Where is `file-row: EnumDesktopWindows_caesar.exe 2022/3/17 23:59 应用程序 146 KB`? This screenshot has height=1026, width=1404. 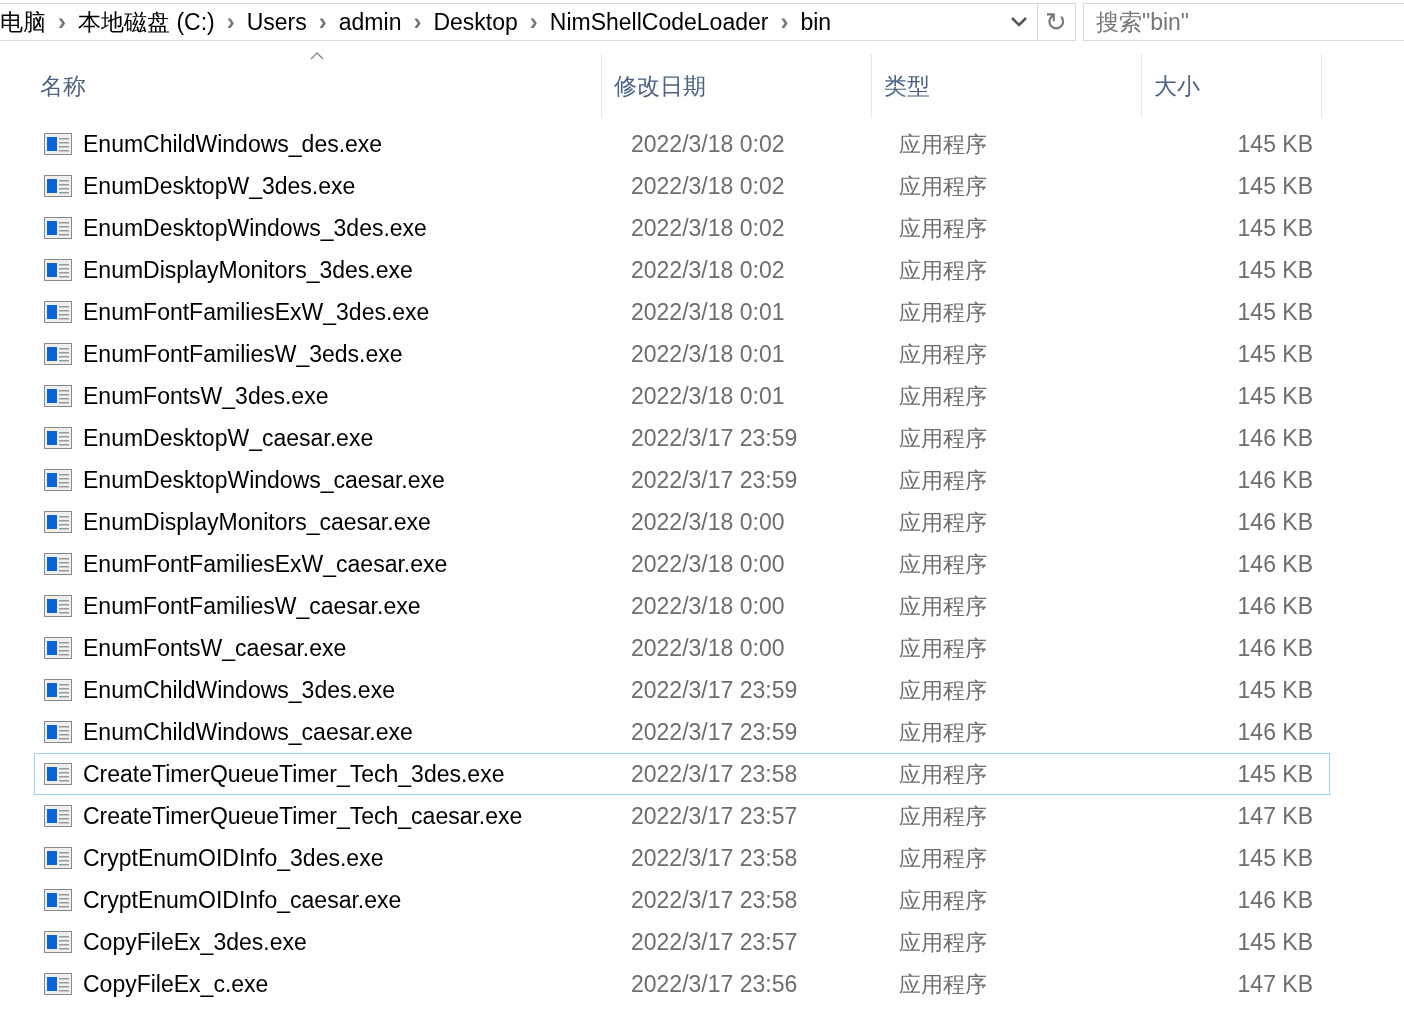 file-row: EnumDesktopWindows_caesar.exe 2022/3/17 23:59 应用程序 146 KB is located at coordinates (682, 480).